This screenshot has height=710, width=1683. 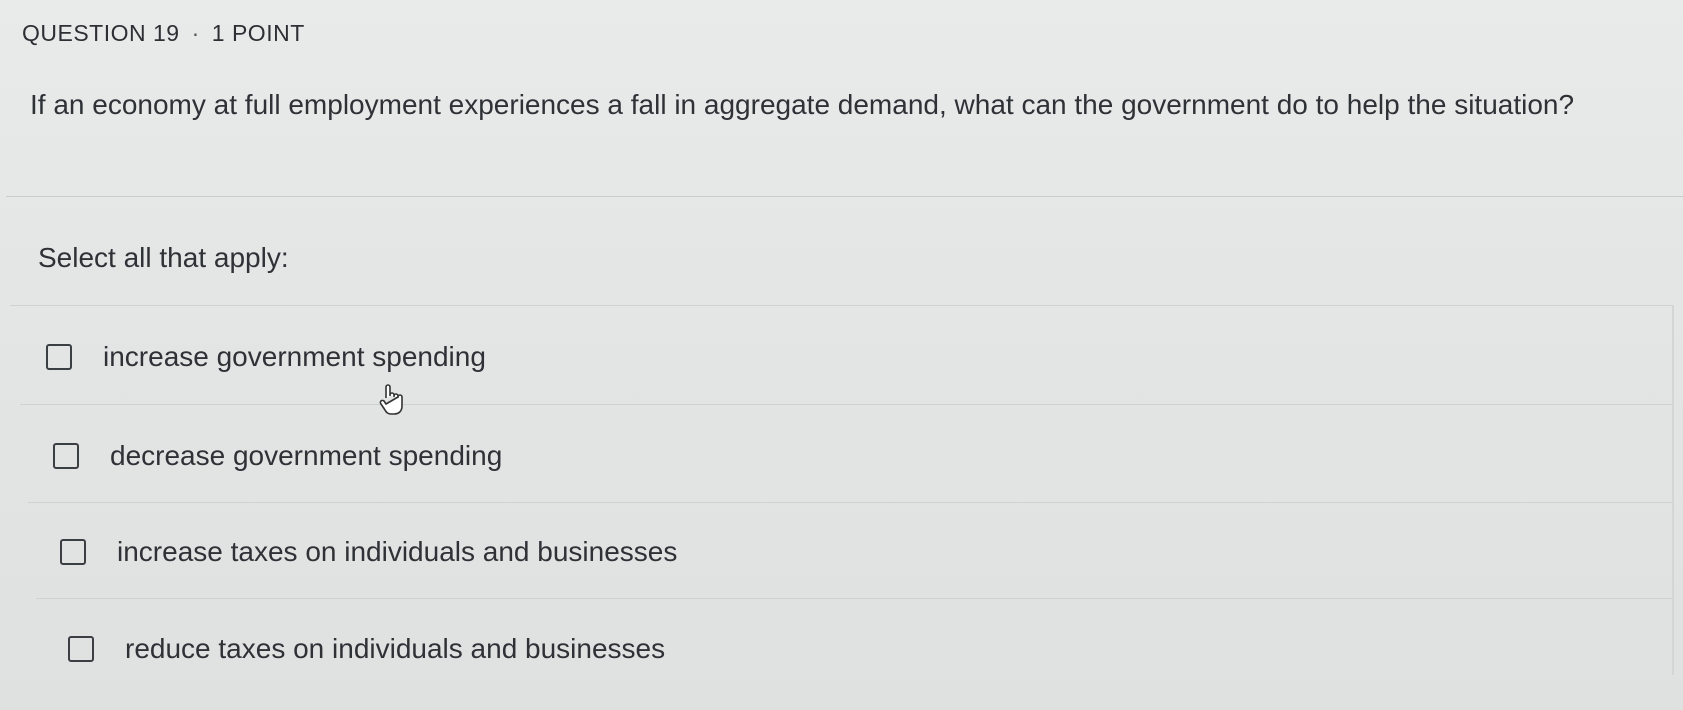 What do you see at coordinates (391, 399) in the screenshot?
I see `hand-pointer-icon` at bounding box center [391, 399].